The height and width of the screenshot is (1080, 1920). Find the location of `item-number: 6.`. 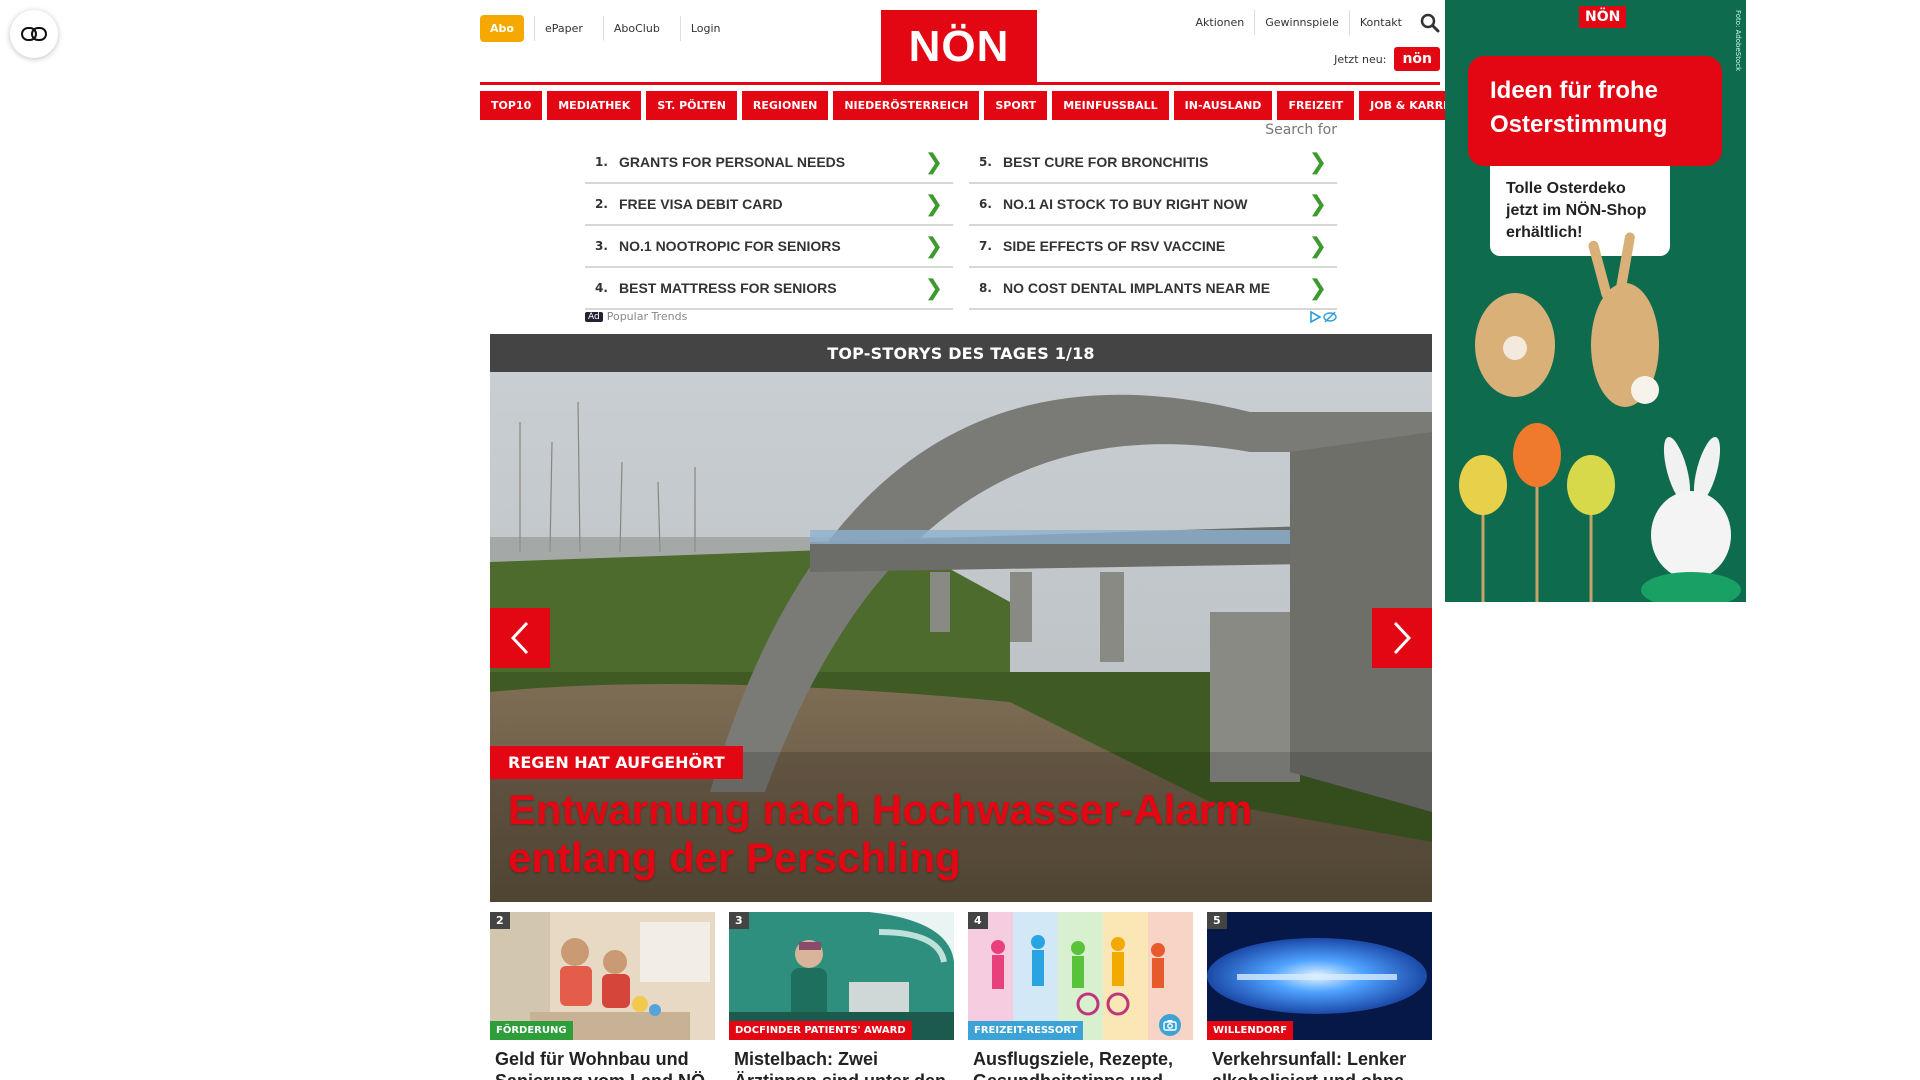

item-number: 6. is located at coordinates (985, 204).